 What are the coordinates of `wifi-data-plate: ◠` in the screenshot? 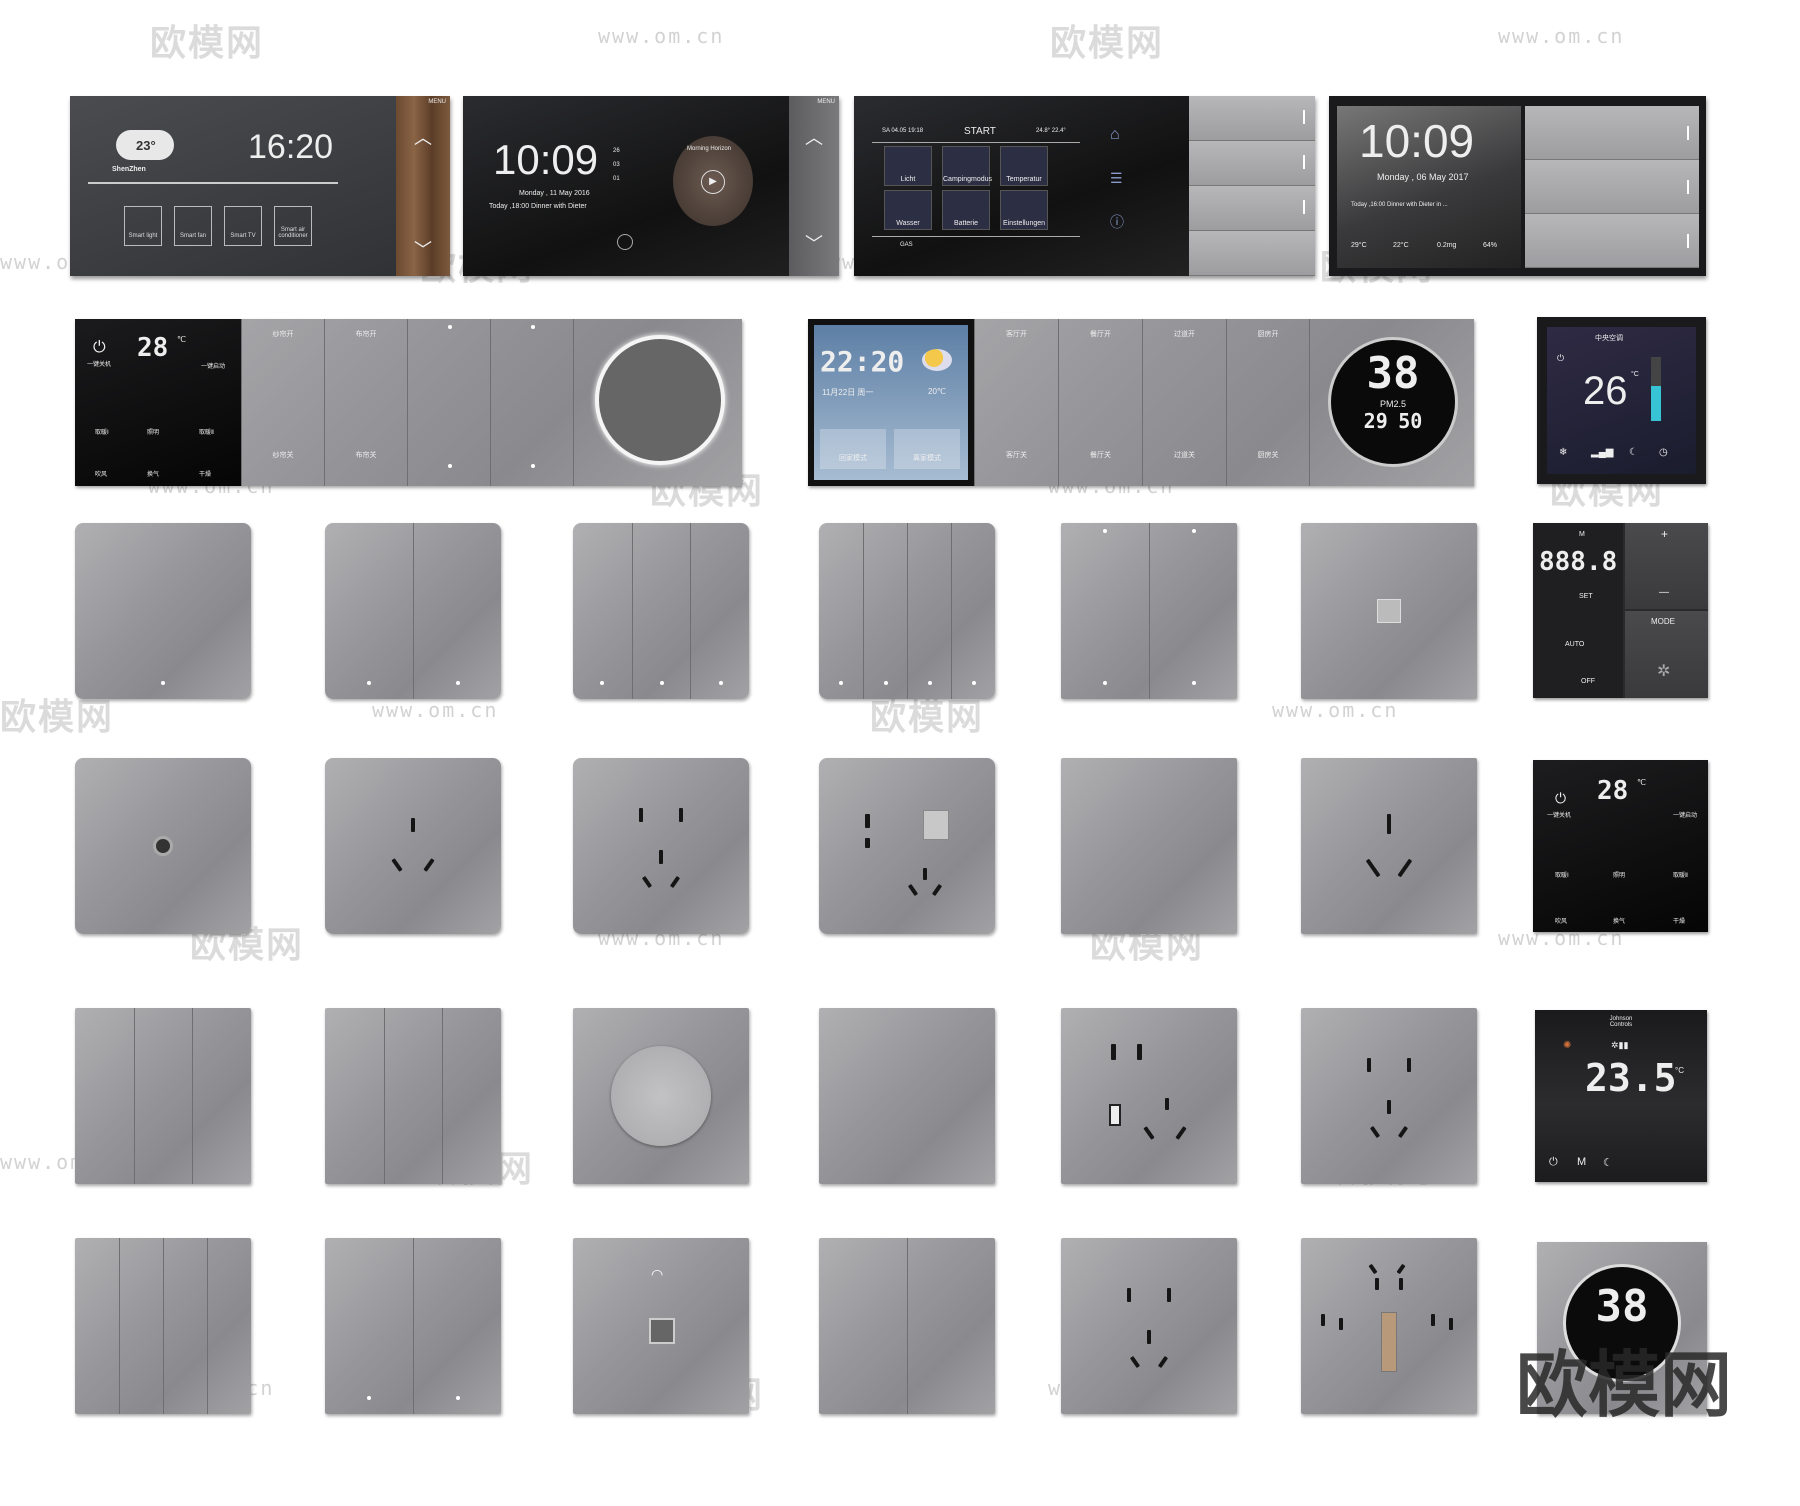 It's located at (661, 1326).